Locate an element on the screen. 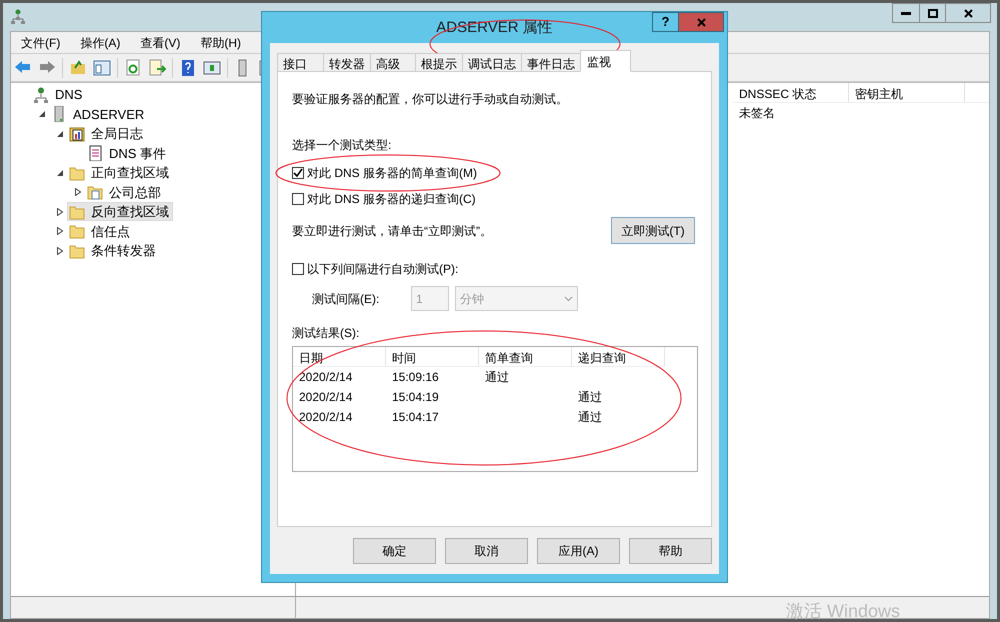 The image size is (1000, 622). help-book-icon is located at coordinates (188, 67).